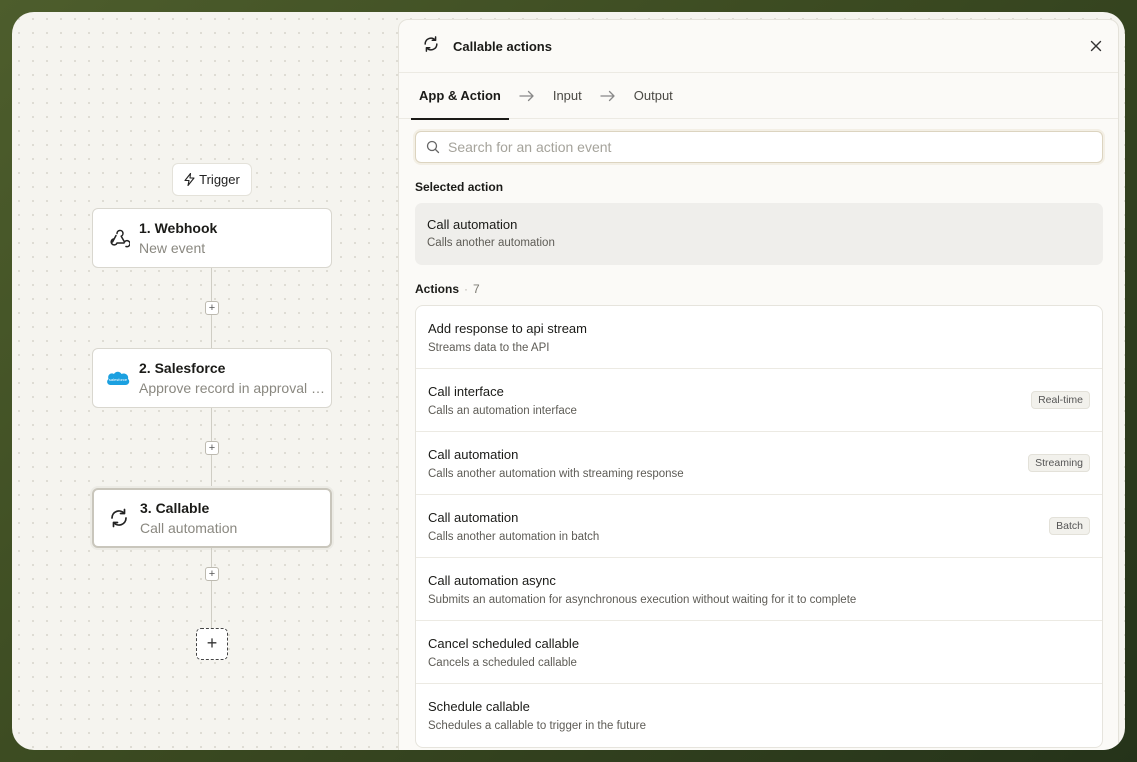 The image size is (1137, 762). Describe the element at coordinates (212, 518) in the screenshot. I see `workflow-node-callable: 3. Callable Call automation` at that location.